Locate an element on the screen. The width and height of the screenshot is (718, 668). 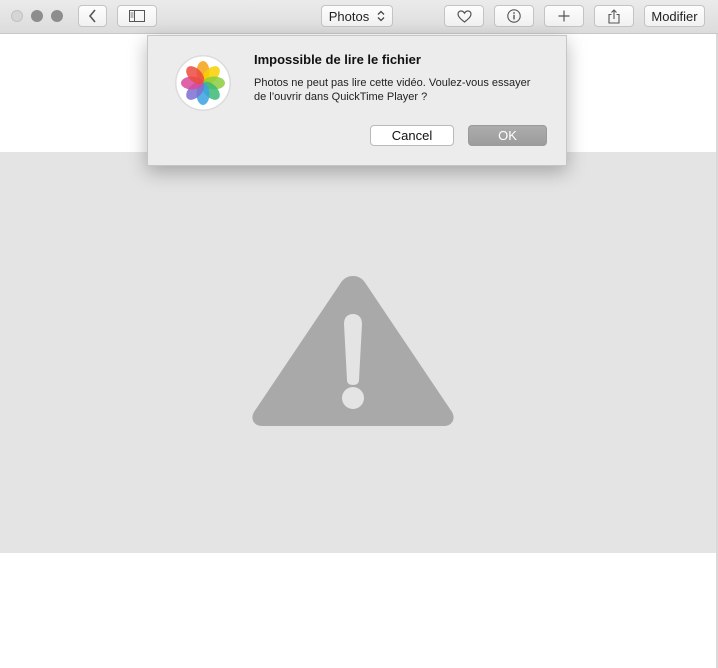
sidebar-toggle-button is located at coordinates (137, 16).